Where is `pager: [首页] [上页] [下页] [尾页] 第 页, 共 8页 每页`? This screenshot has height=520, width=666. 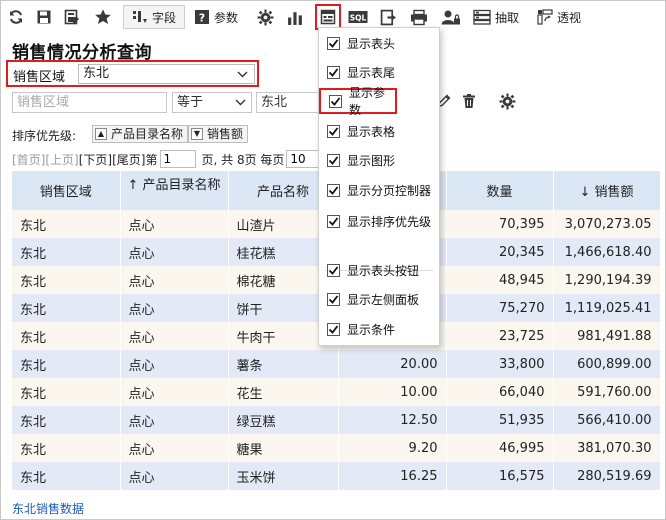 pager: [首页] [上页] [下页] [尾页] 第 页, 共 8页 每页 is located at coordinates (174, 159).